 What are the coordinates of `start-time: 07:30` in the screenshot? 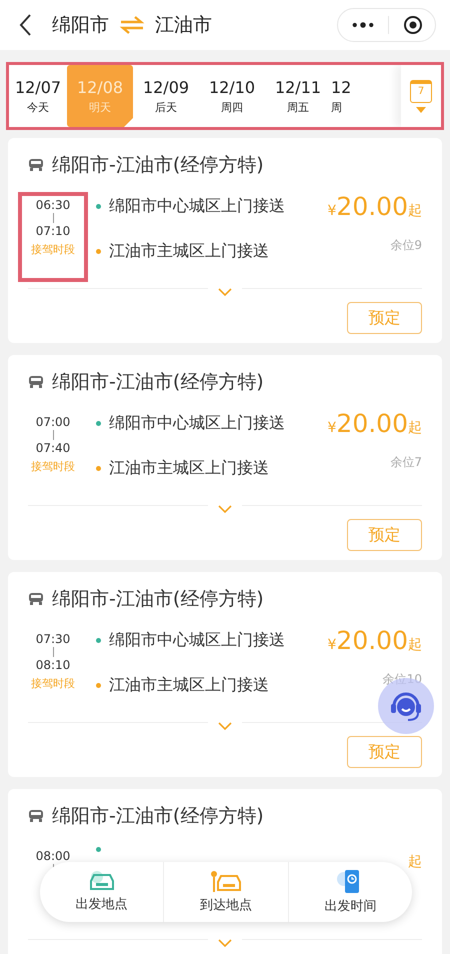 It's located at (53, 639).